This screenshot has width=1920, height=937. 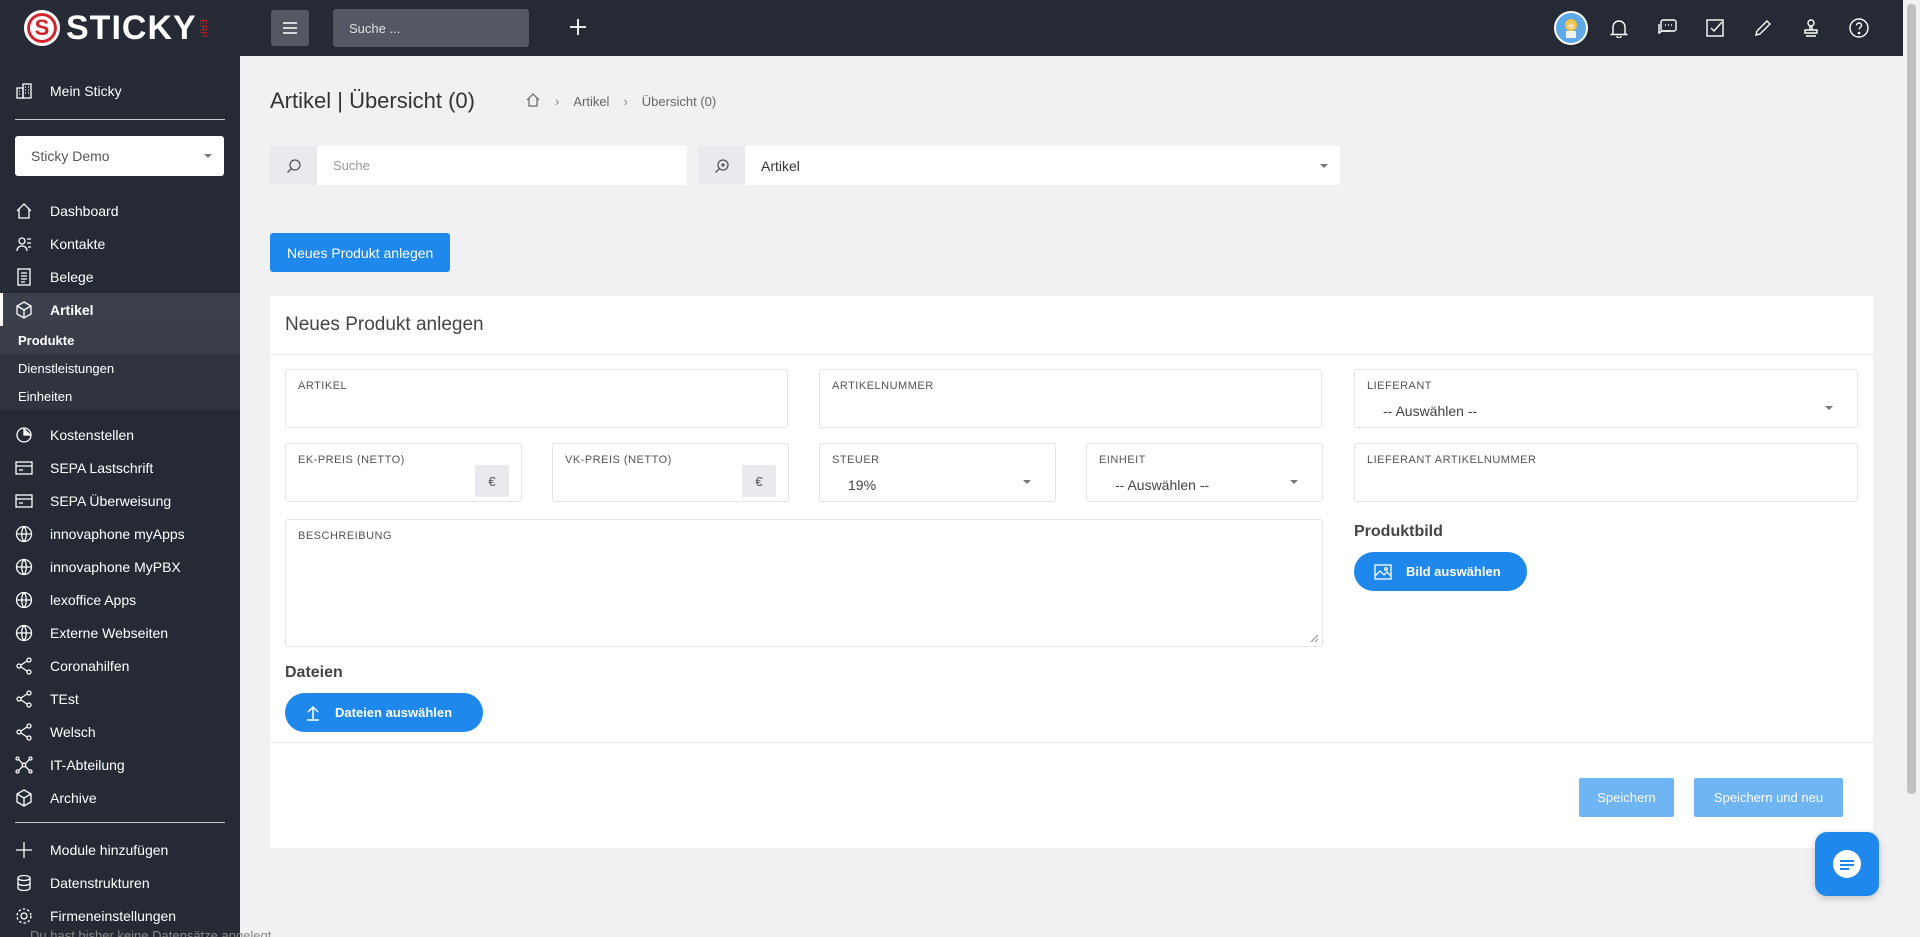 What do you see at coordinates (120, 500) in the screenshot?
I see `sidebar-item-sepa-überweisung: SEPA Überweisung` at bounding box center [120, 500].